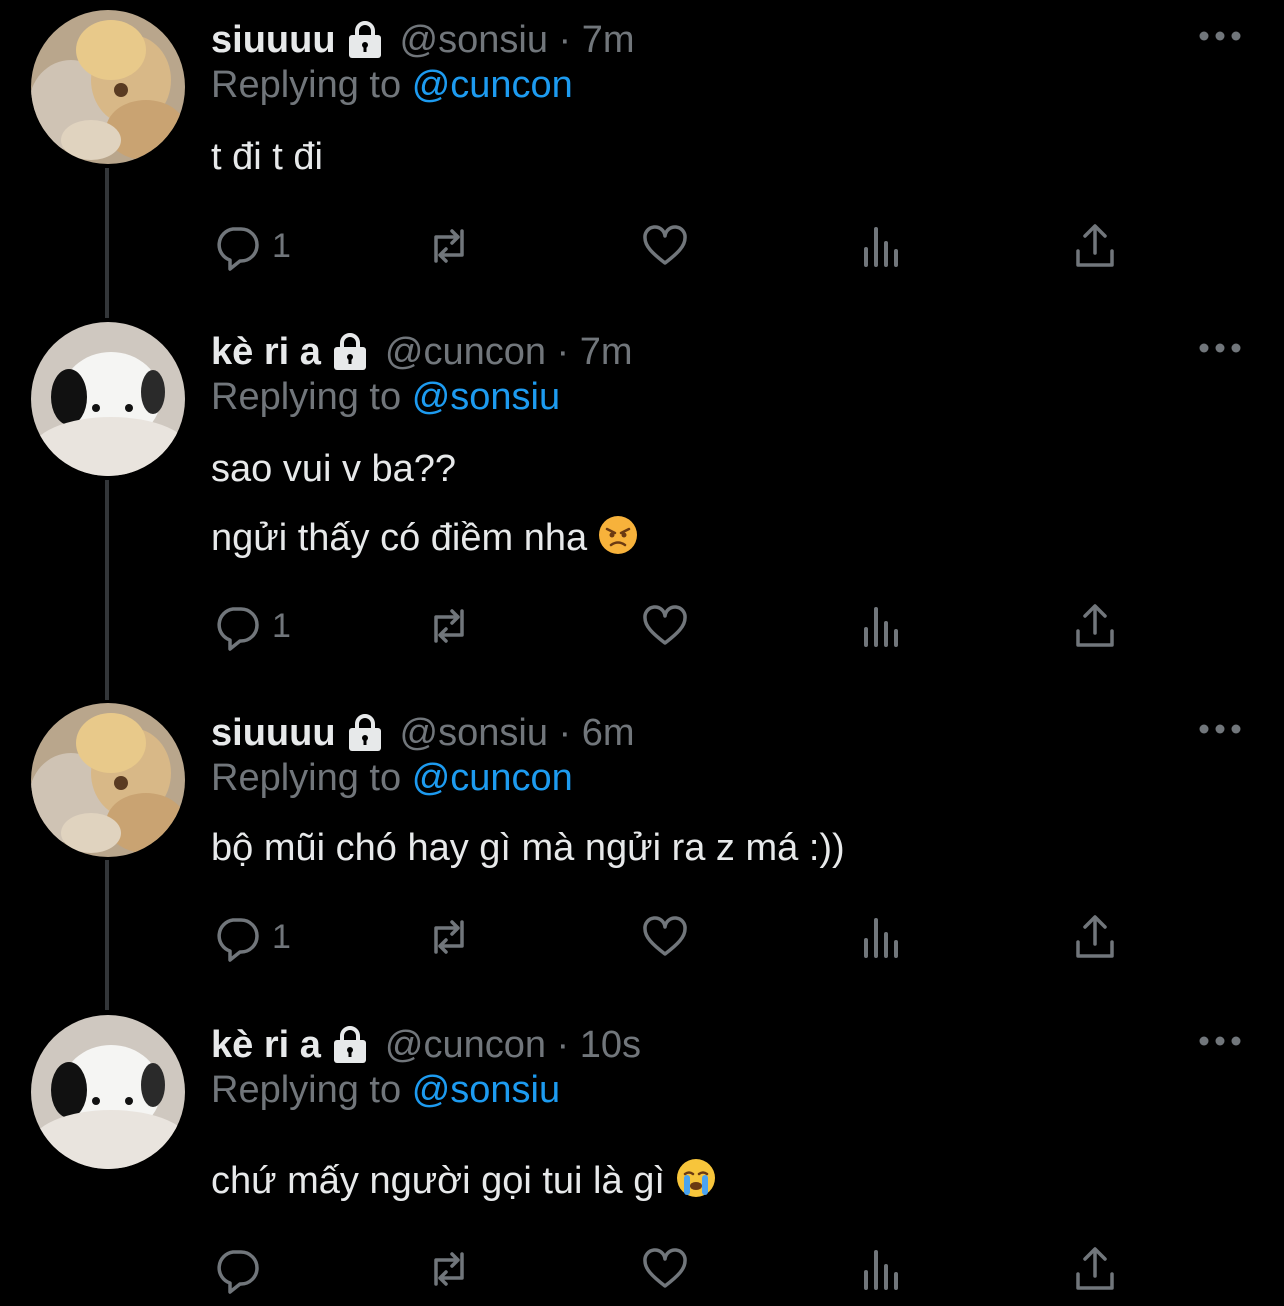 The height and width of the screenshot is (1306, 1284). I want to click on tweet-text-line-2: ngửi thấy có điềm nha, so click(425, 537).